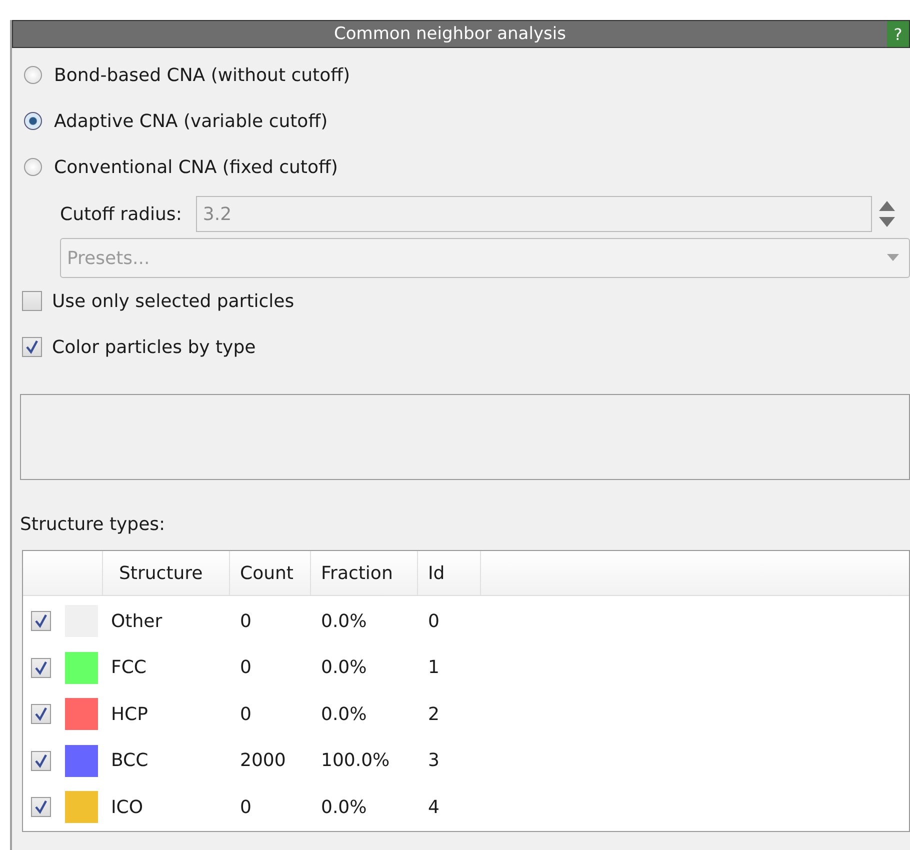 Image resolution: width=910 pixels, height=850 pixels. I want to click on section-label: Structure types:, so click(93, 525).